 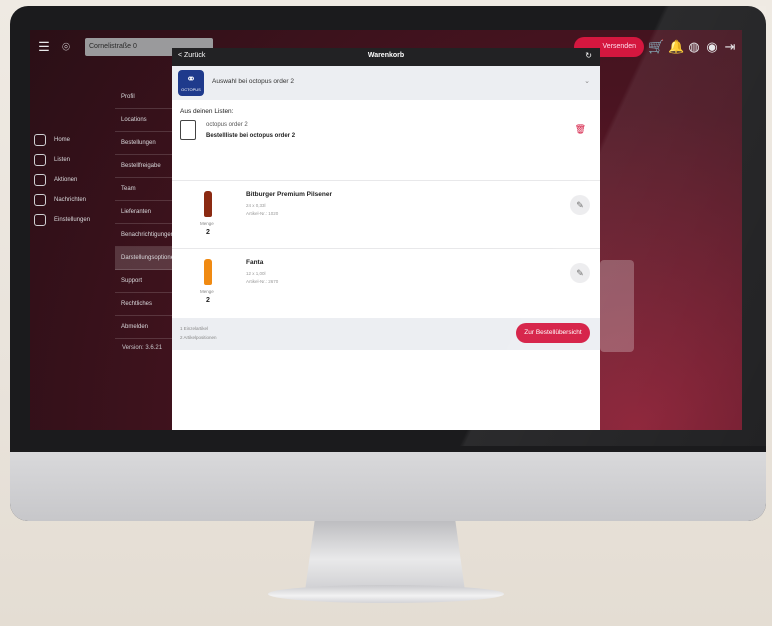 I want to click on monitor-base, so click(x=386, y=594).